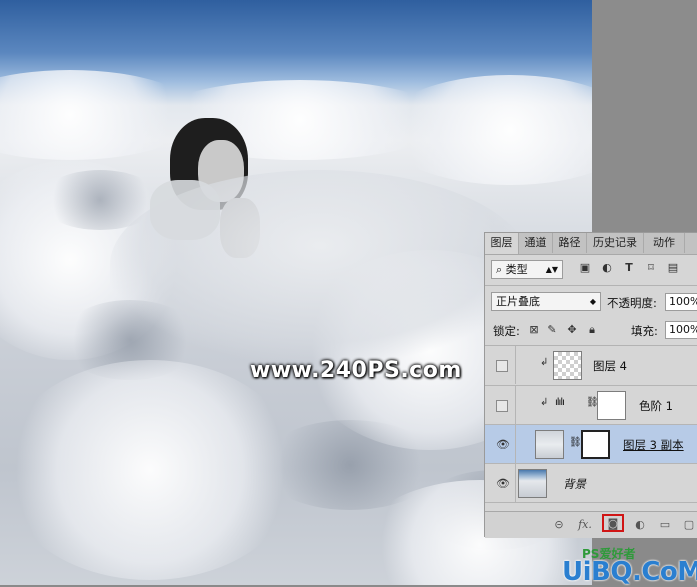 The height and width of the screenshot is (587, 697). Describe the element at coordinates (653, 445) in the screenshot. I see `layer-name: 图层 3 副本` at that location.